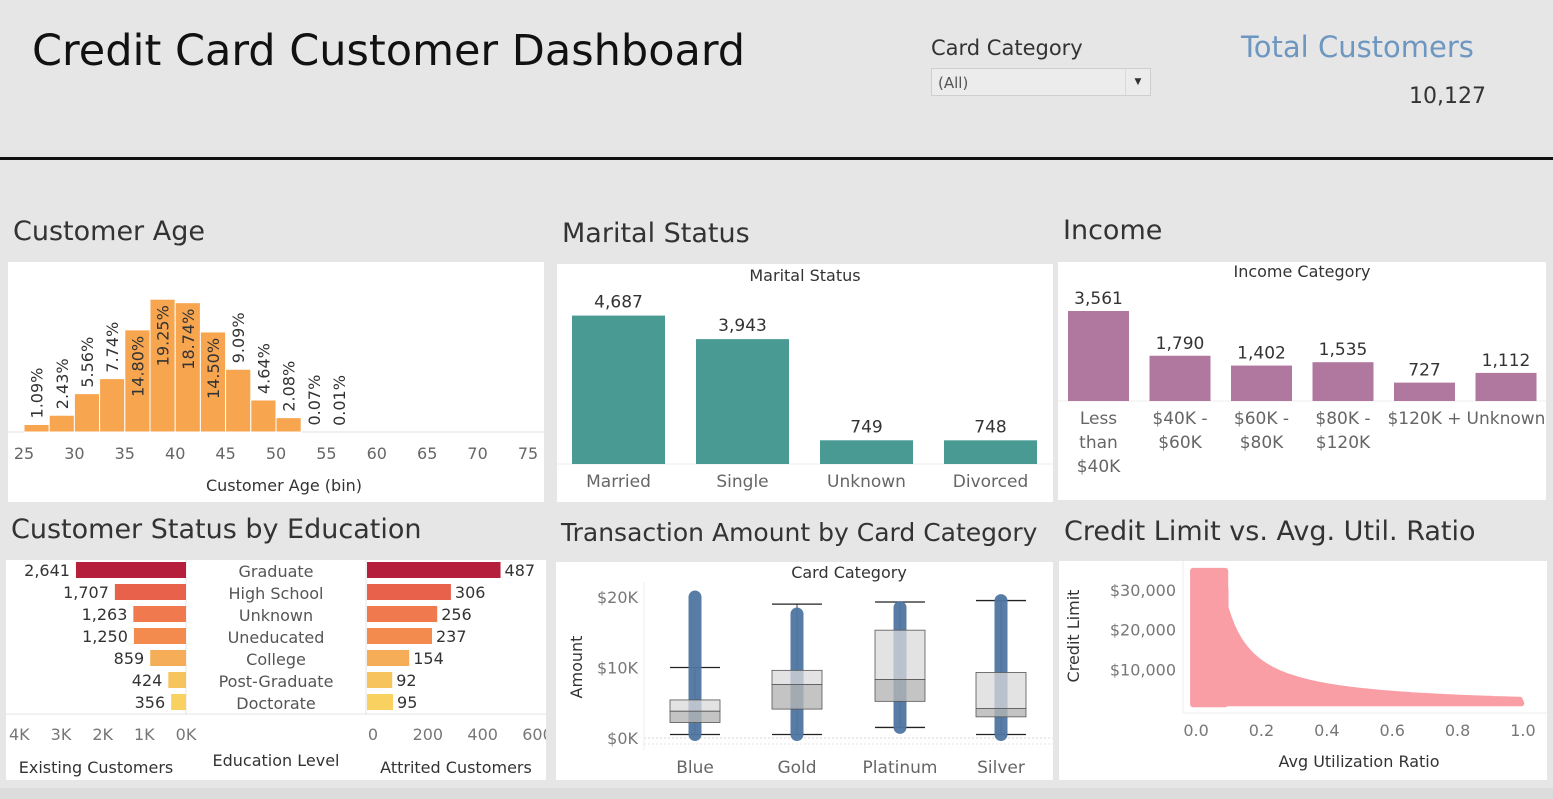 This screenshot has height=799, width=1553. Describe the element at coordinates (186, 734) in the screenshot. I see `existing-tick-label: 0K` at that location.